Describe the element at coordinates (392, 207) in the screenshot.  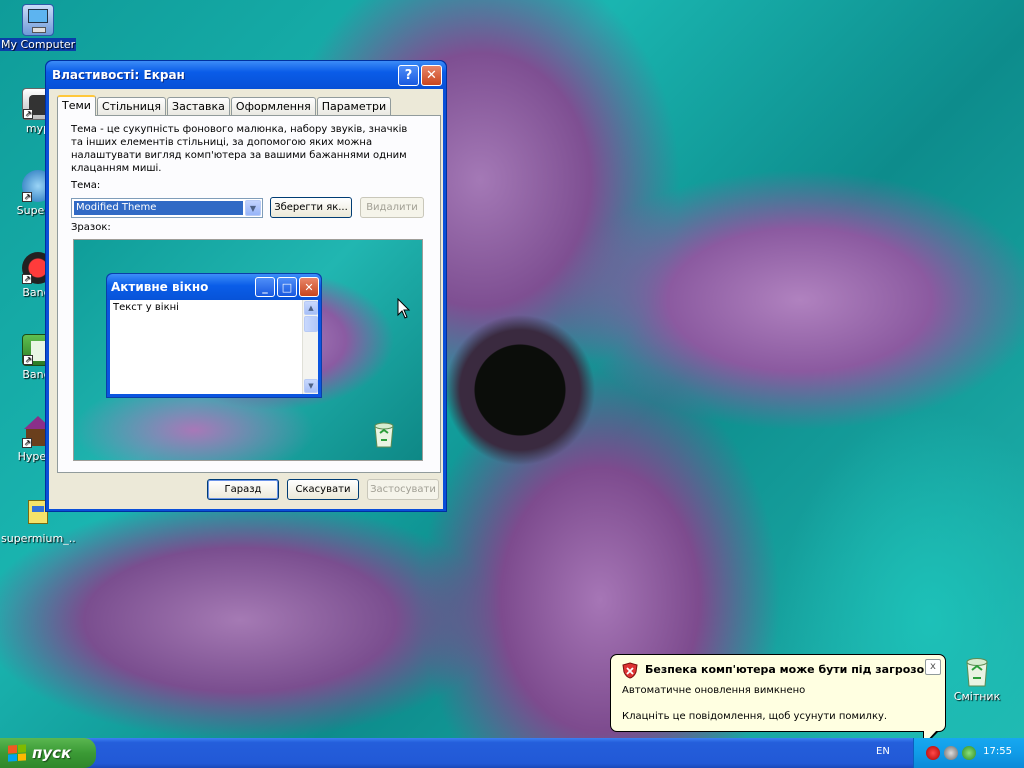
I see `delete-button: Видалити` at that location.